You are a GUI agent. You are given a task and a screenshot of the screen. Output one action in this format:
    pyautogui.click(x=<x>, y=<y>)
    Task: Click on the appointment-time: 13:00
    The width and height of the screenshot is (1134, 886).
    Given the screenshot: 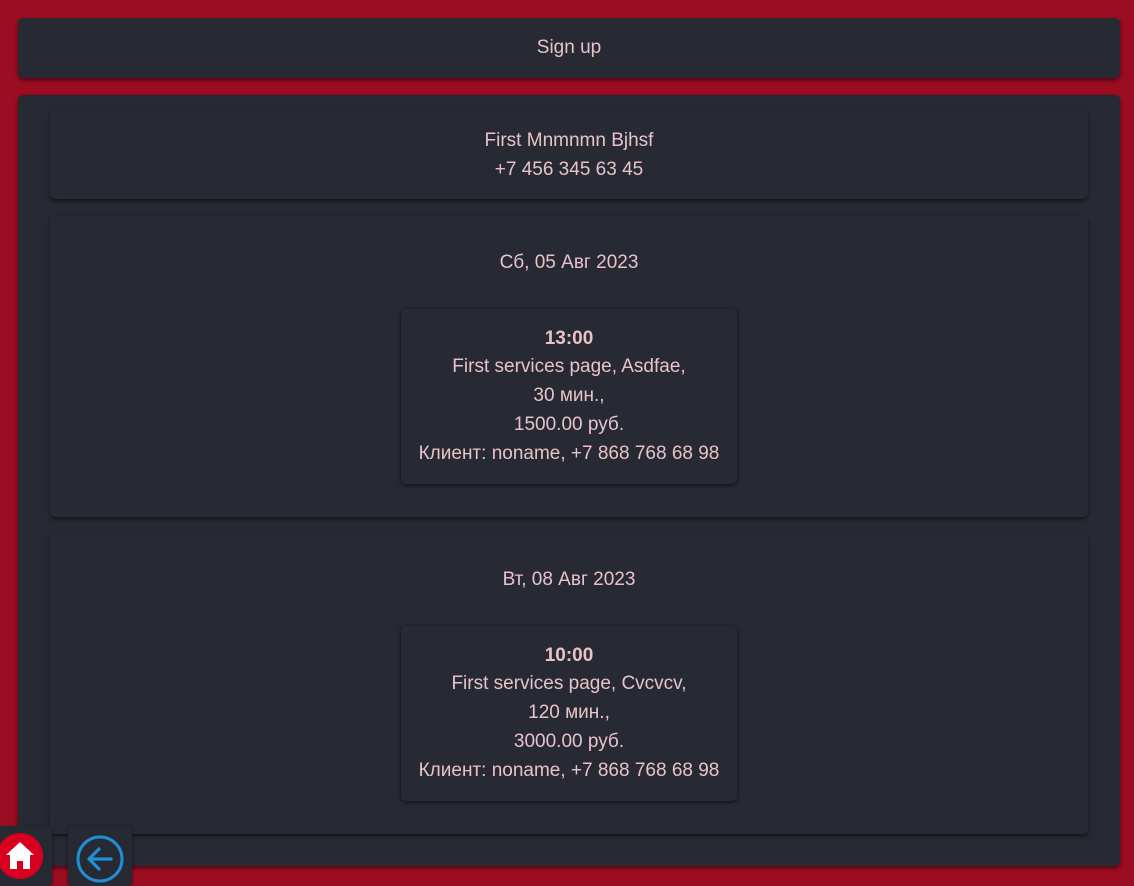 What is the action you would take?
    pyautogui.click(x=569, y=338)
    